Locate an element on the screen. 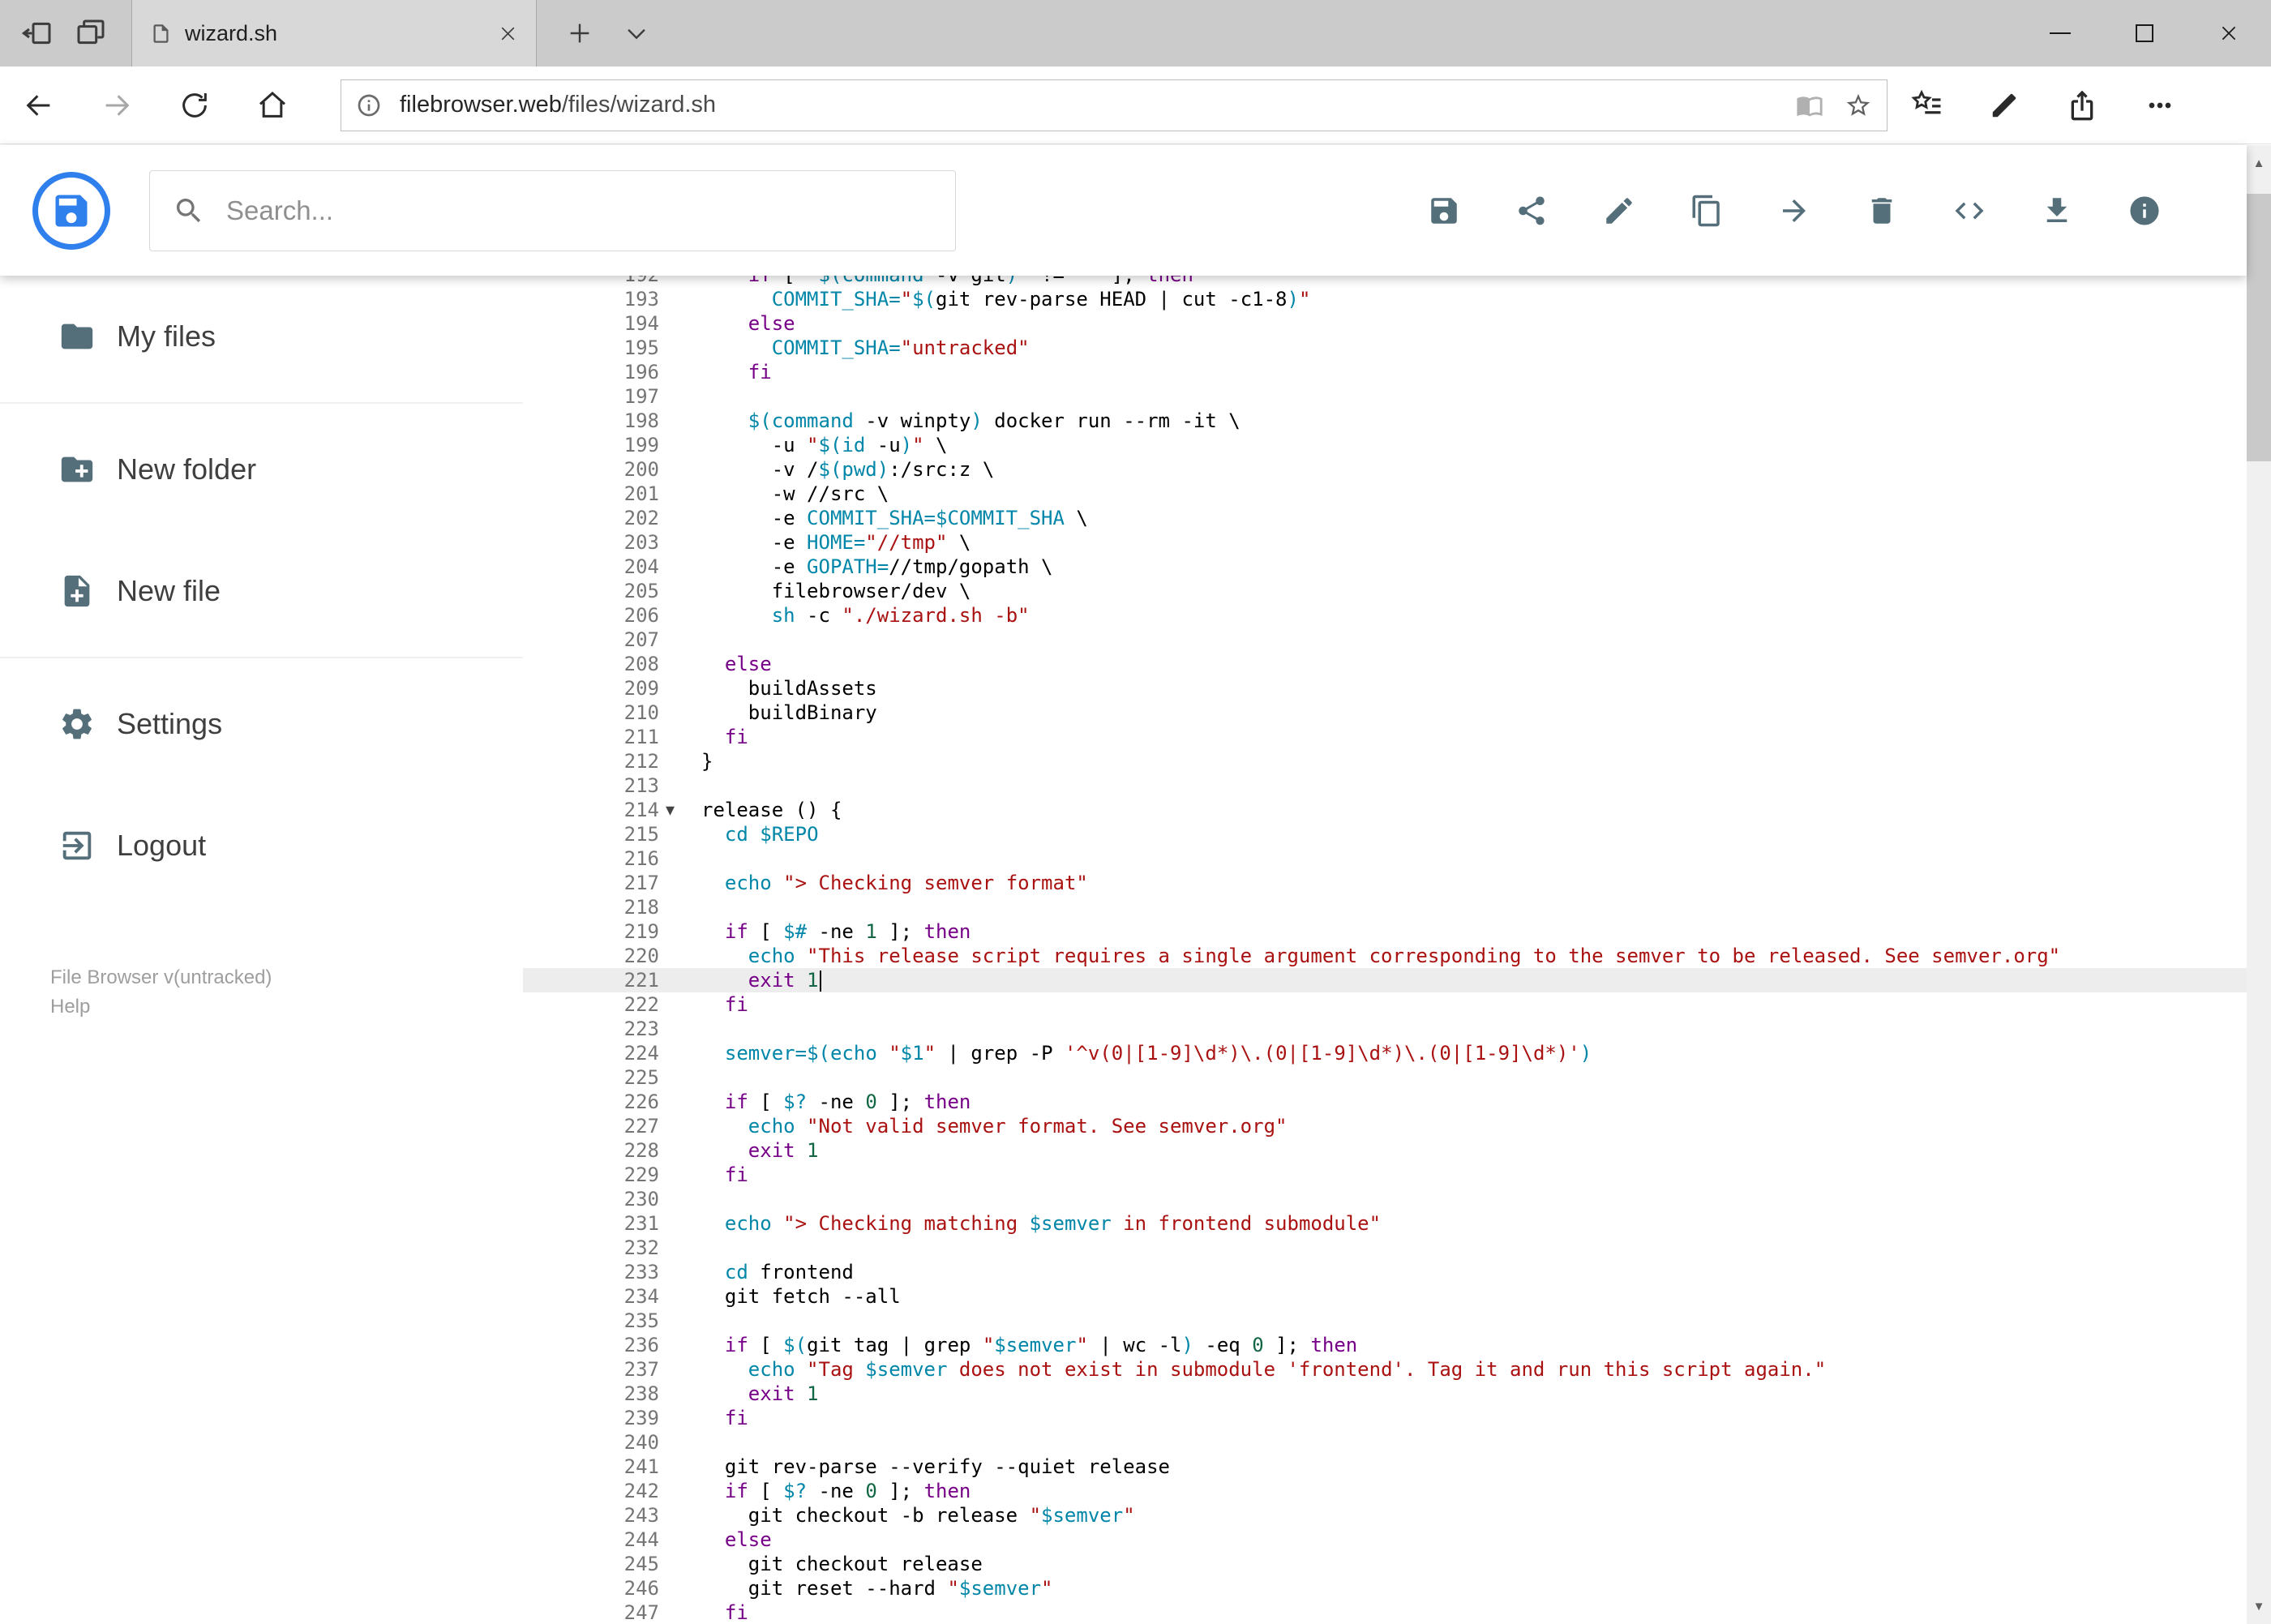 The height and width of the screenshot is (1624, 2271). reading-view-icon is located at coordinates (1809, 106).